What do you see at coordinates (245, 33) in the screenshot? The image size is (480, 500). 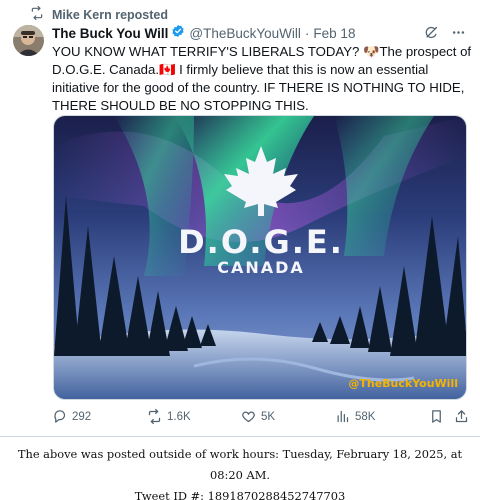 I see `author-handle: @TheBuckYouWill` at bounding box center [245, 33].